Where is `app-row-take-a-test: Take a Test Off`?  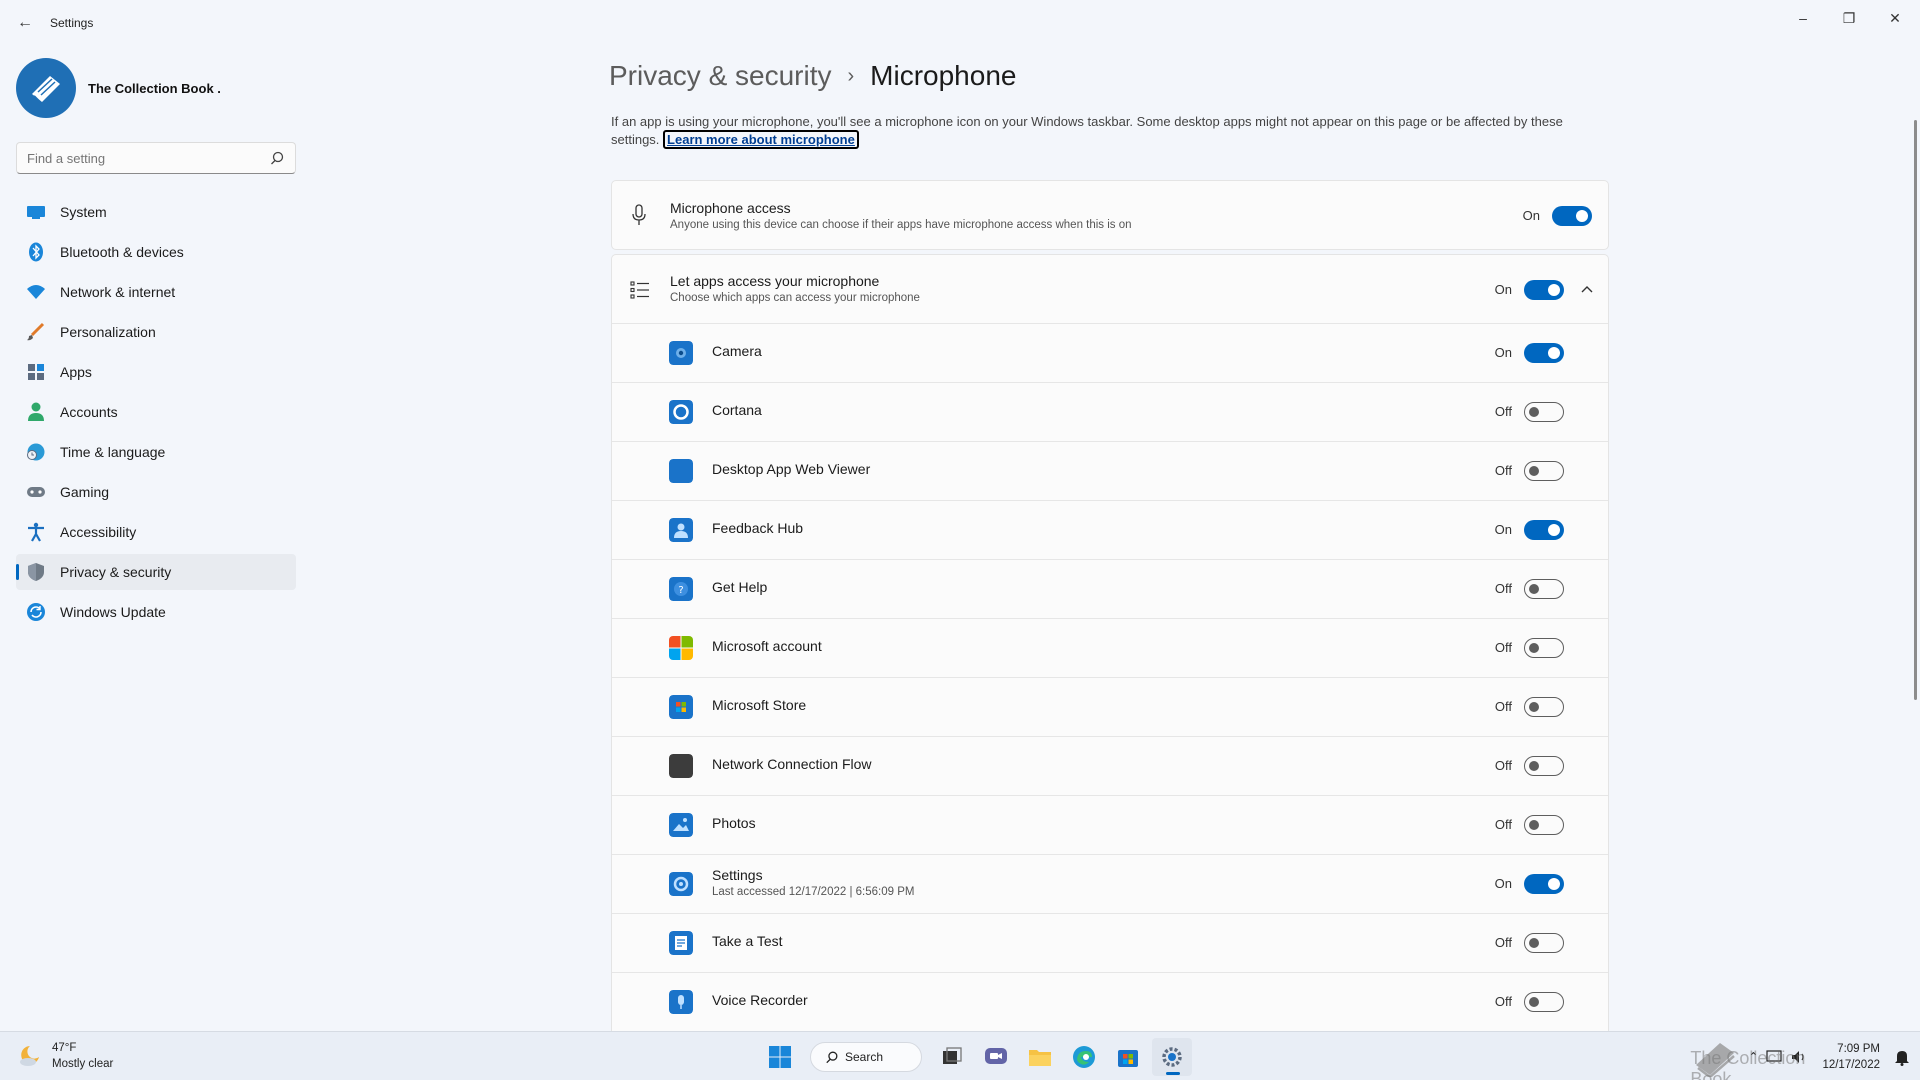
app-row-take-a-test: Take a Test Off is located at coordinates (1110, 942).